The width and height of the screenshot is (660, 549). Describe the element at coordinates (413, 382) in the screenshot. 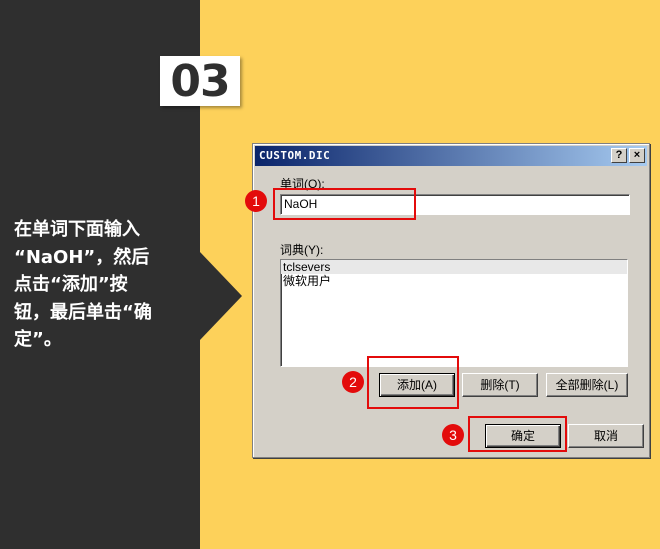

I see `callout-box-add` at that location.